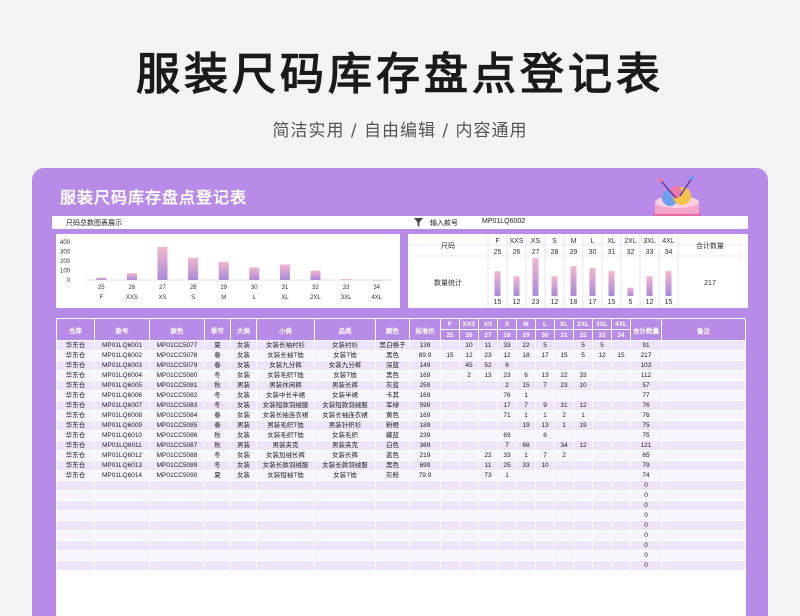  Describe the element at coordinates (507, 365) in the screenshot. I see `table-cell: 6` at that location.